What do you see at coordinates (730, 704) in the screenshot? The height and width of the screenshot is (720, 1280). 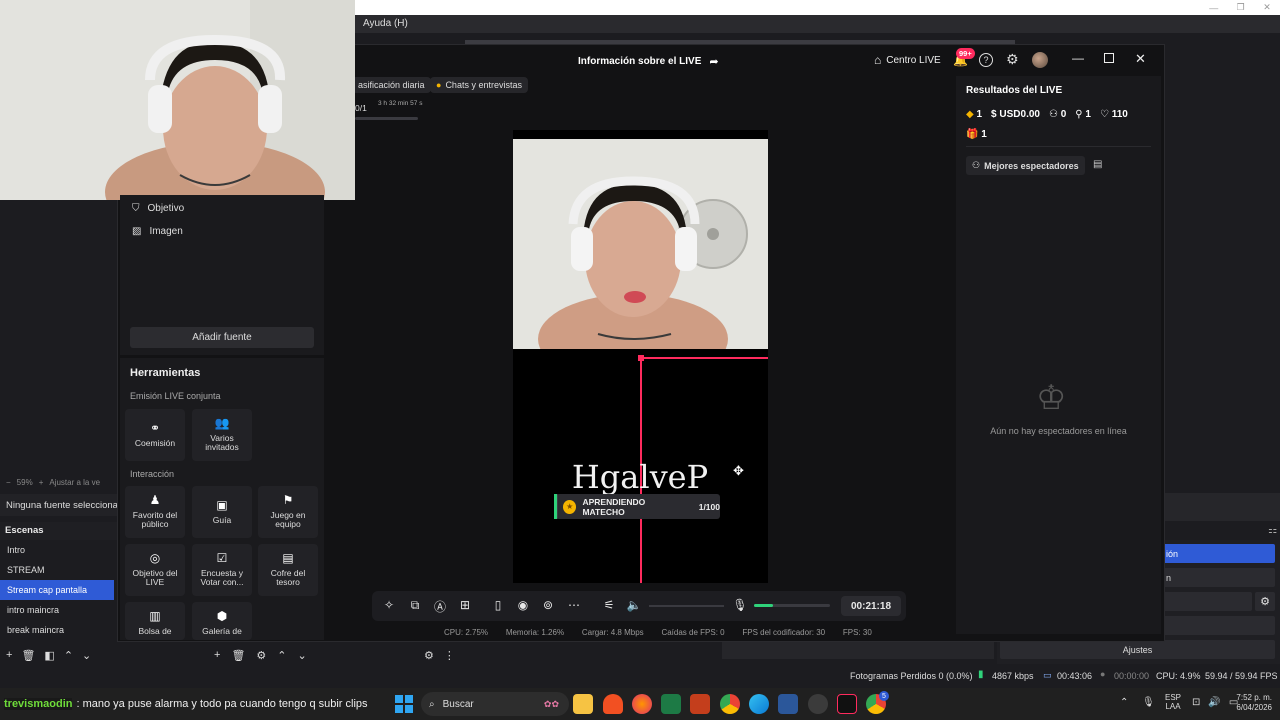 I see `chrome-icon` at bounding box center [730, 704].